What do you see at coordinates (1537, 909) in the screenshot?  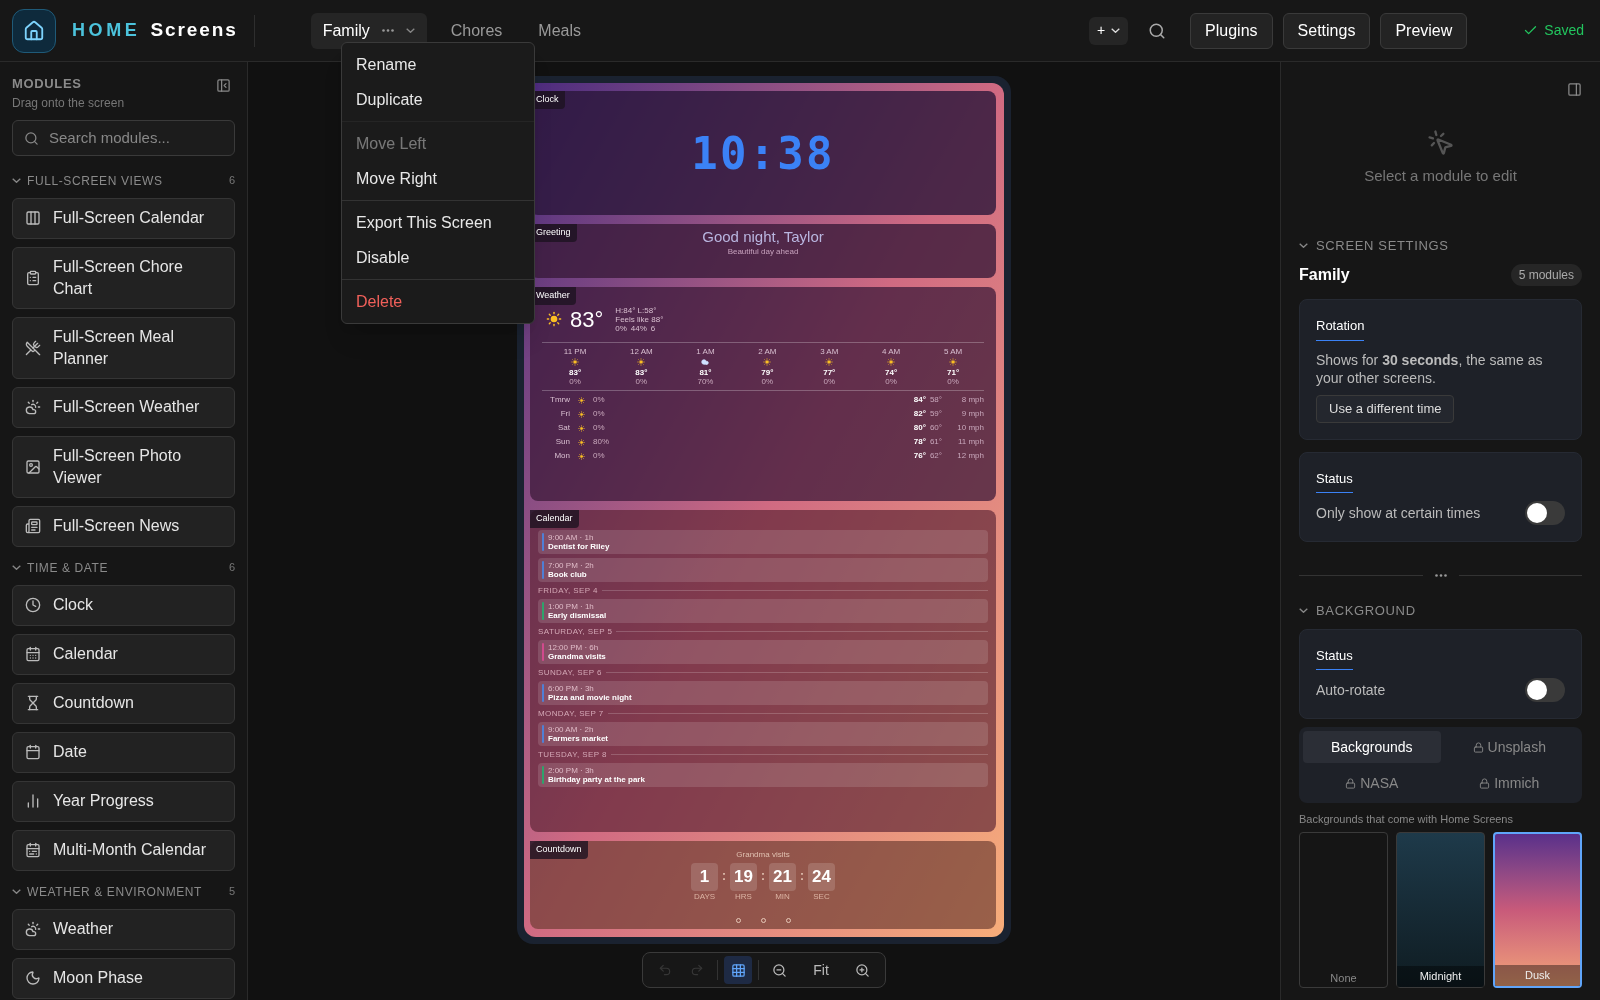 I see `background-swatch: Dusk` at bounding box center [1537, 909].